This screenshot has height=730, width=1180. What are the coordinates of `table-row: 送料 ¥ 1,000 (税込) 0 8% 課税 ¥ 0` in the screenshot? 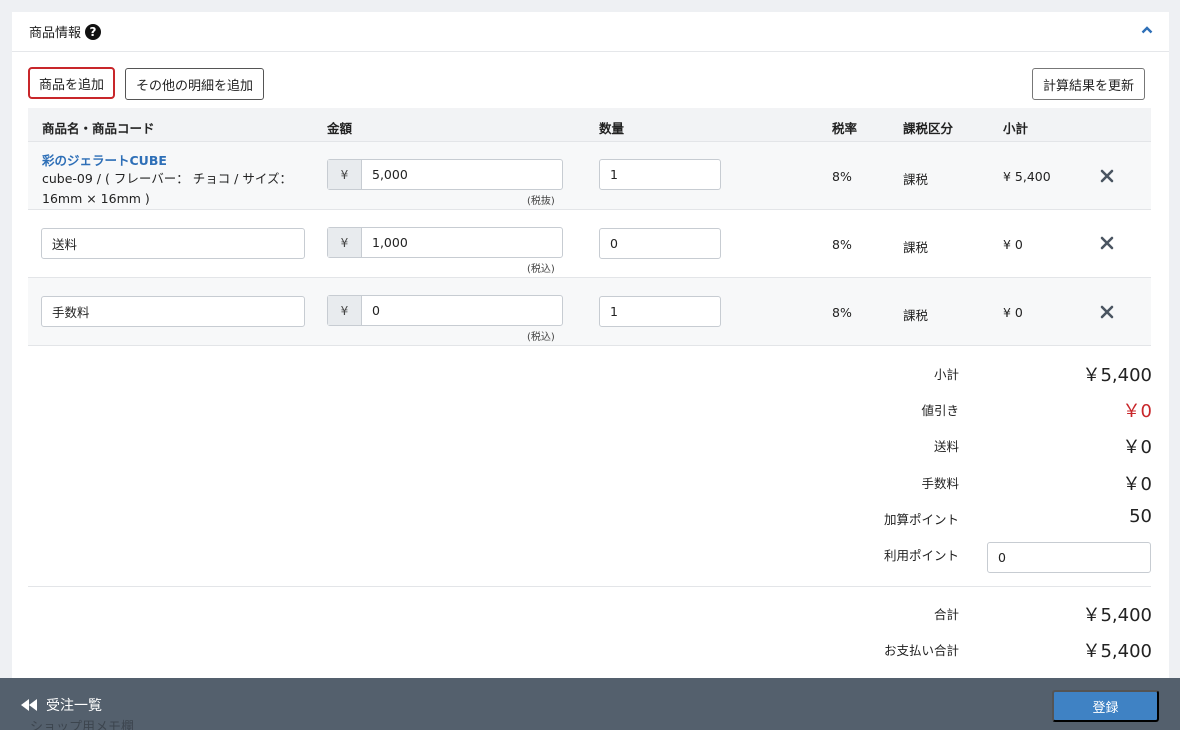 It's located at (589, 244).